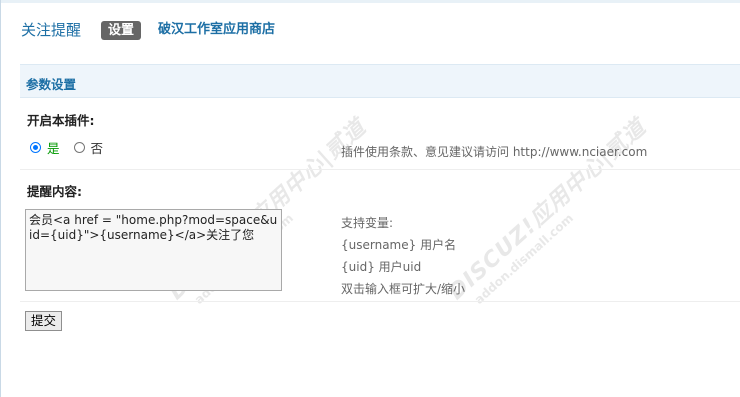 This screenshot has width=740, height=397. What do you see at coordinates (54, 191) in the screenshot?
I see `reminder-content-label: 提醒内容:` at bounding box center [54, 191].